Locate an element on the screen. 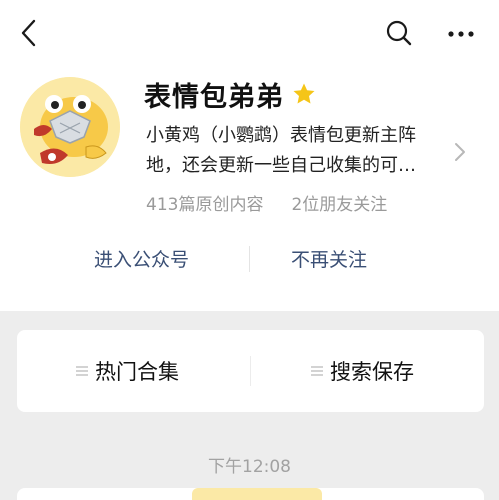 Image resolution: width=499 pixels, height=500 pixels. unfollow-button: 不再关注 is located at coordinates (329, 258).